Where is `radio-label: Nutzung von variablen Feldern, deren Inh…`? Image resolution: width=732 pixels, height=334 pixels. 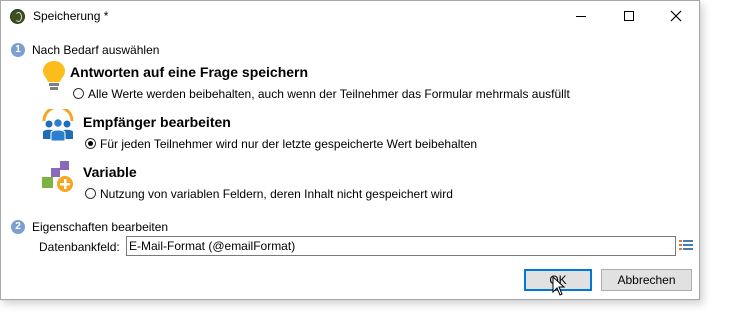 radio-label: Nutzung von variablen Feldern, deren Inh… is located at coordinates (276, 194).